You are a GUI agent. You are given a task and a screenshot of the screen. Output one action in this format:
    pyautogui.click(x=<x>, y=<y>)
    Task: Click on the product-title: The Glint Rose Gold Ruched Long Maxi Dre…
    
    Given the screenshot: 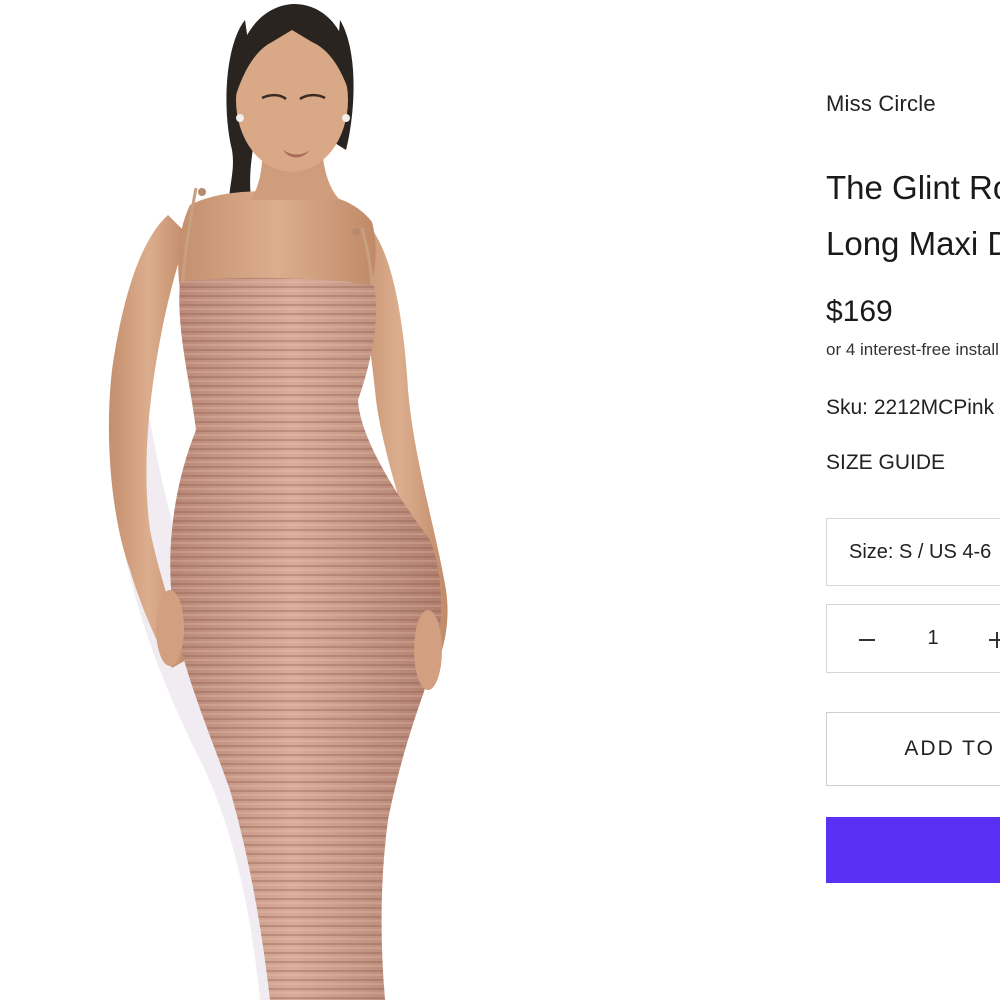 What is the action you would take?
    pyautogui.click(x=913, y=216)
    